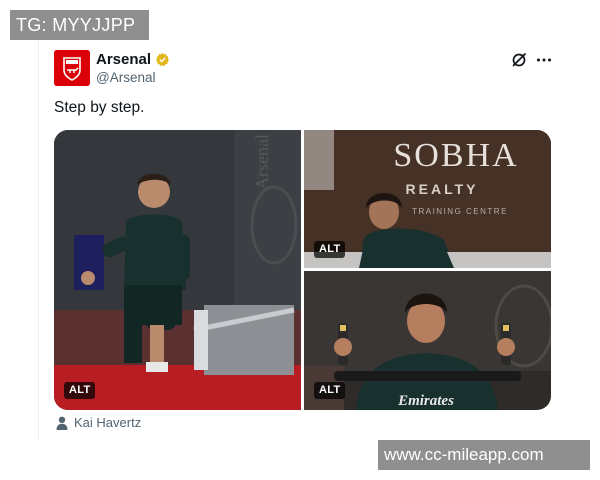 Image resolution: width=600 pixels, height=480 pixels. I want to click on person-tag-icon, so click(62, 423).